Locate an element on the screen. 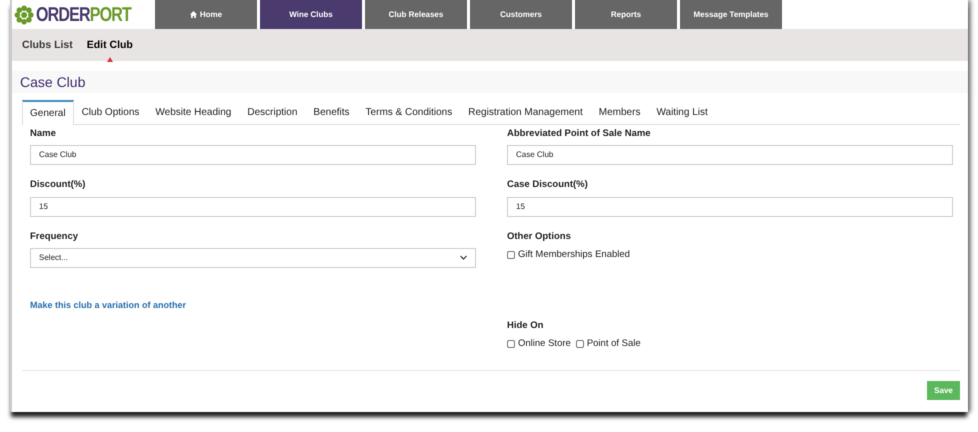  field-label: Other Options is located at coordinates (539, 237).